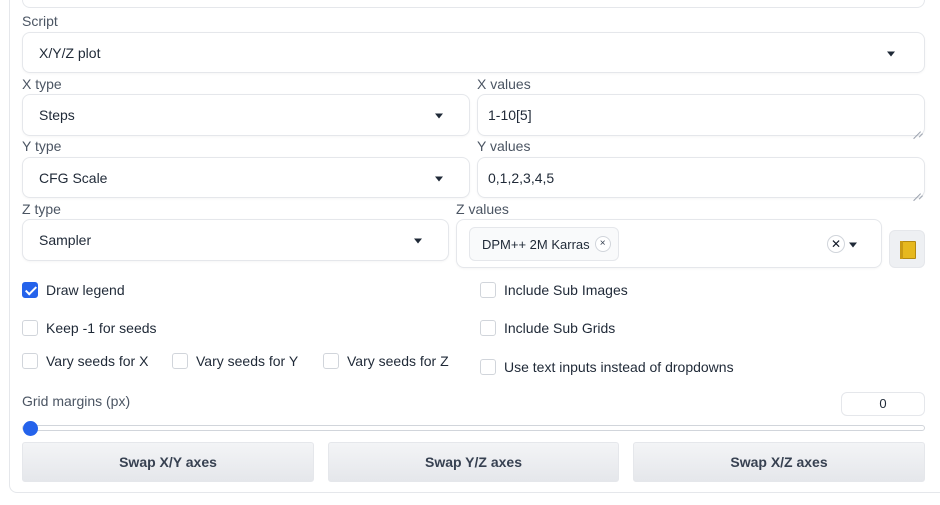  I want to click on grid-margins-label: Grid margins (px), so click(76, 401).